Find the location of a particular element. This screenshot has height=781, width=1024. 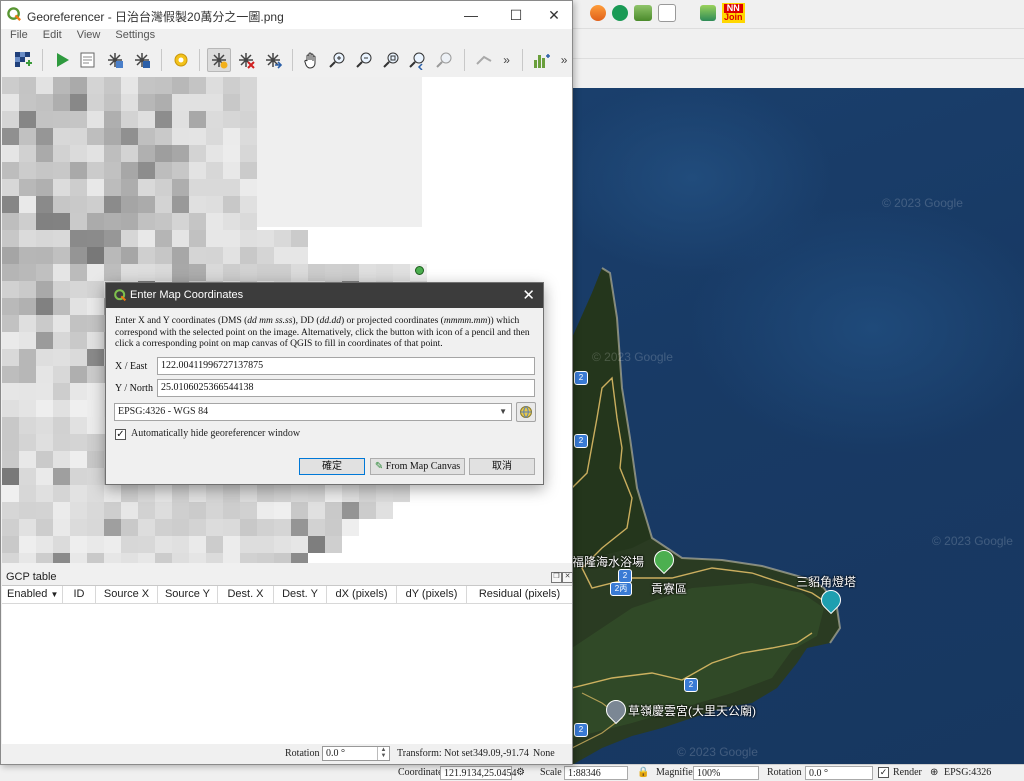

delete-point-button is located at coordinates (246, 60).